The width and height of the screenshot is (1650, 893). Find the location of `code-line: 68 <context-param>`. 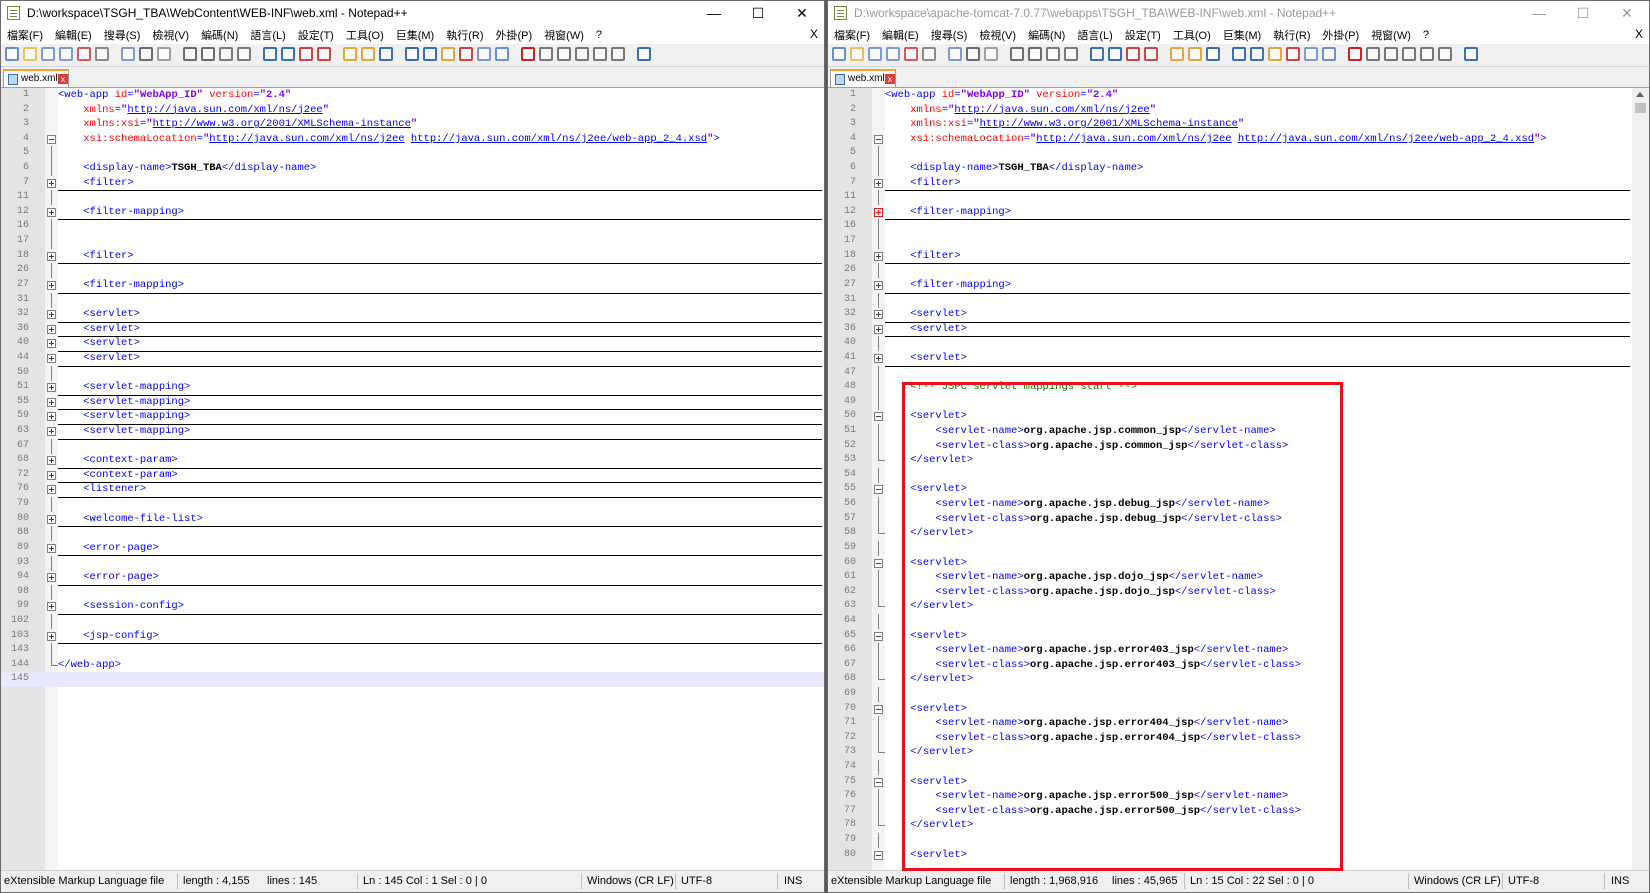

code-line: 68 <context-param> is located at coordinates (412, 461).